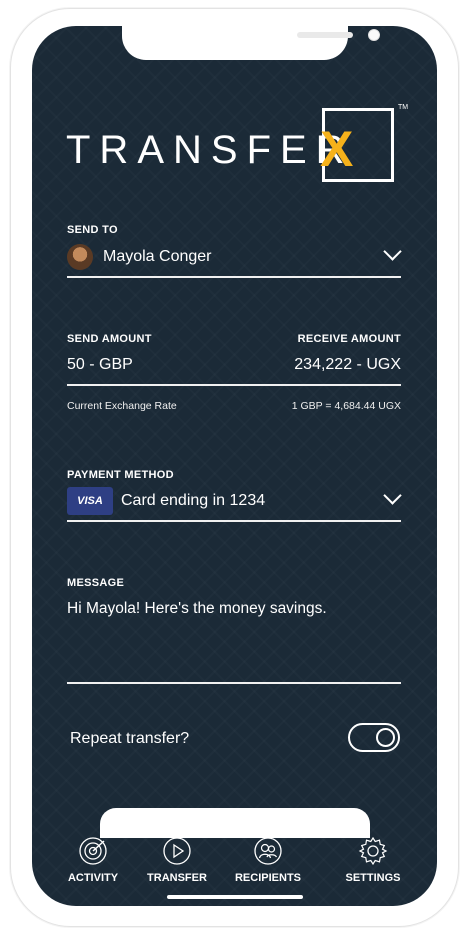  I want to click on trademark: TM, so click(403, 107).